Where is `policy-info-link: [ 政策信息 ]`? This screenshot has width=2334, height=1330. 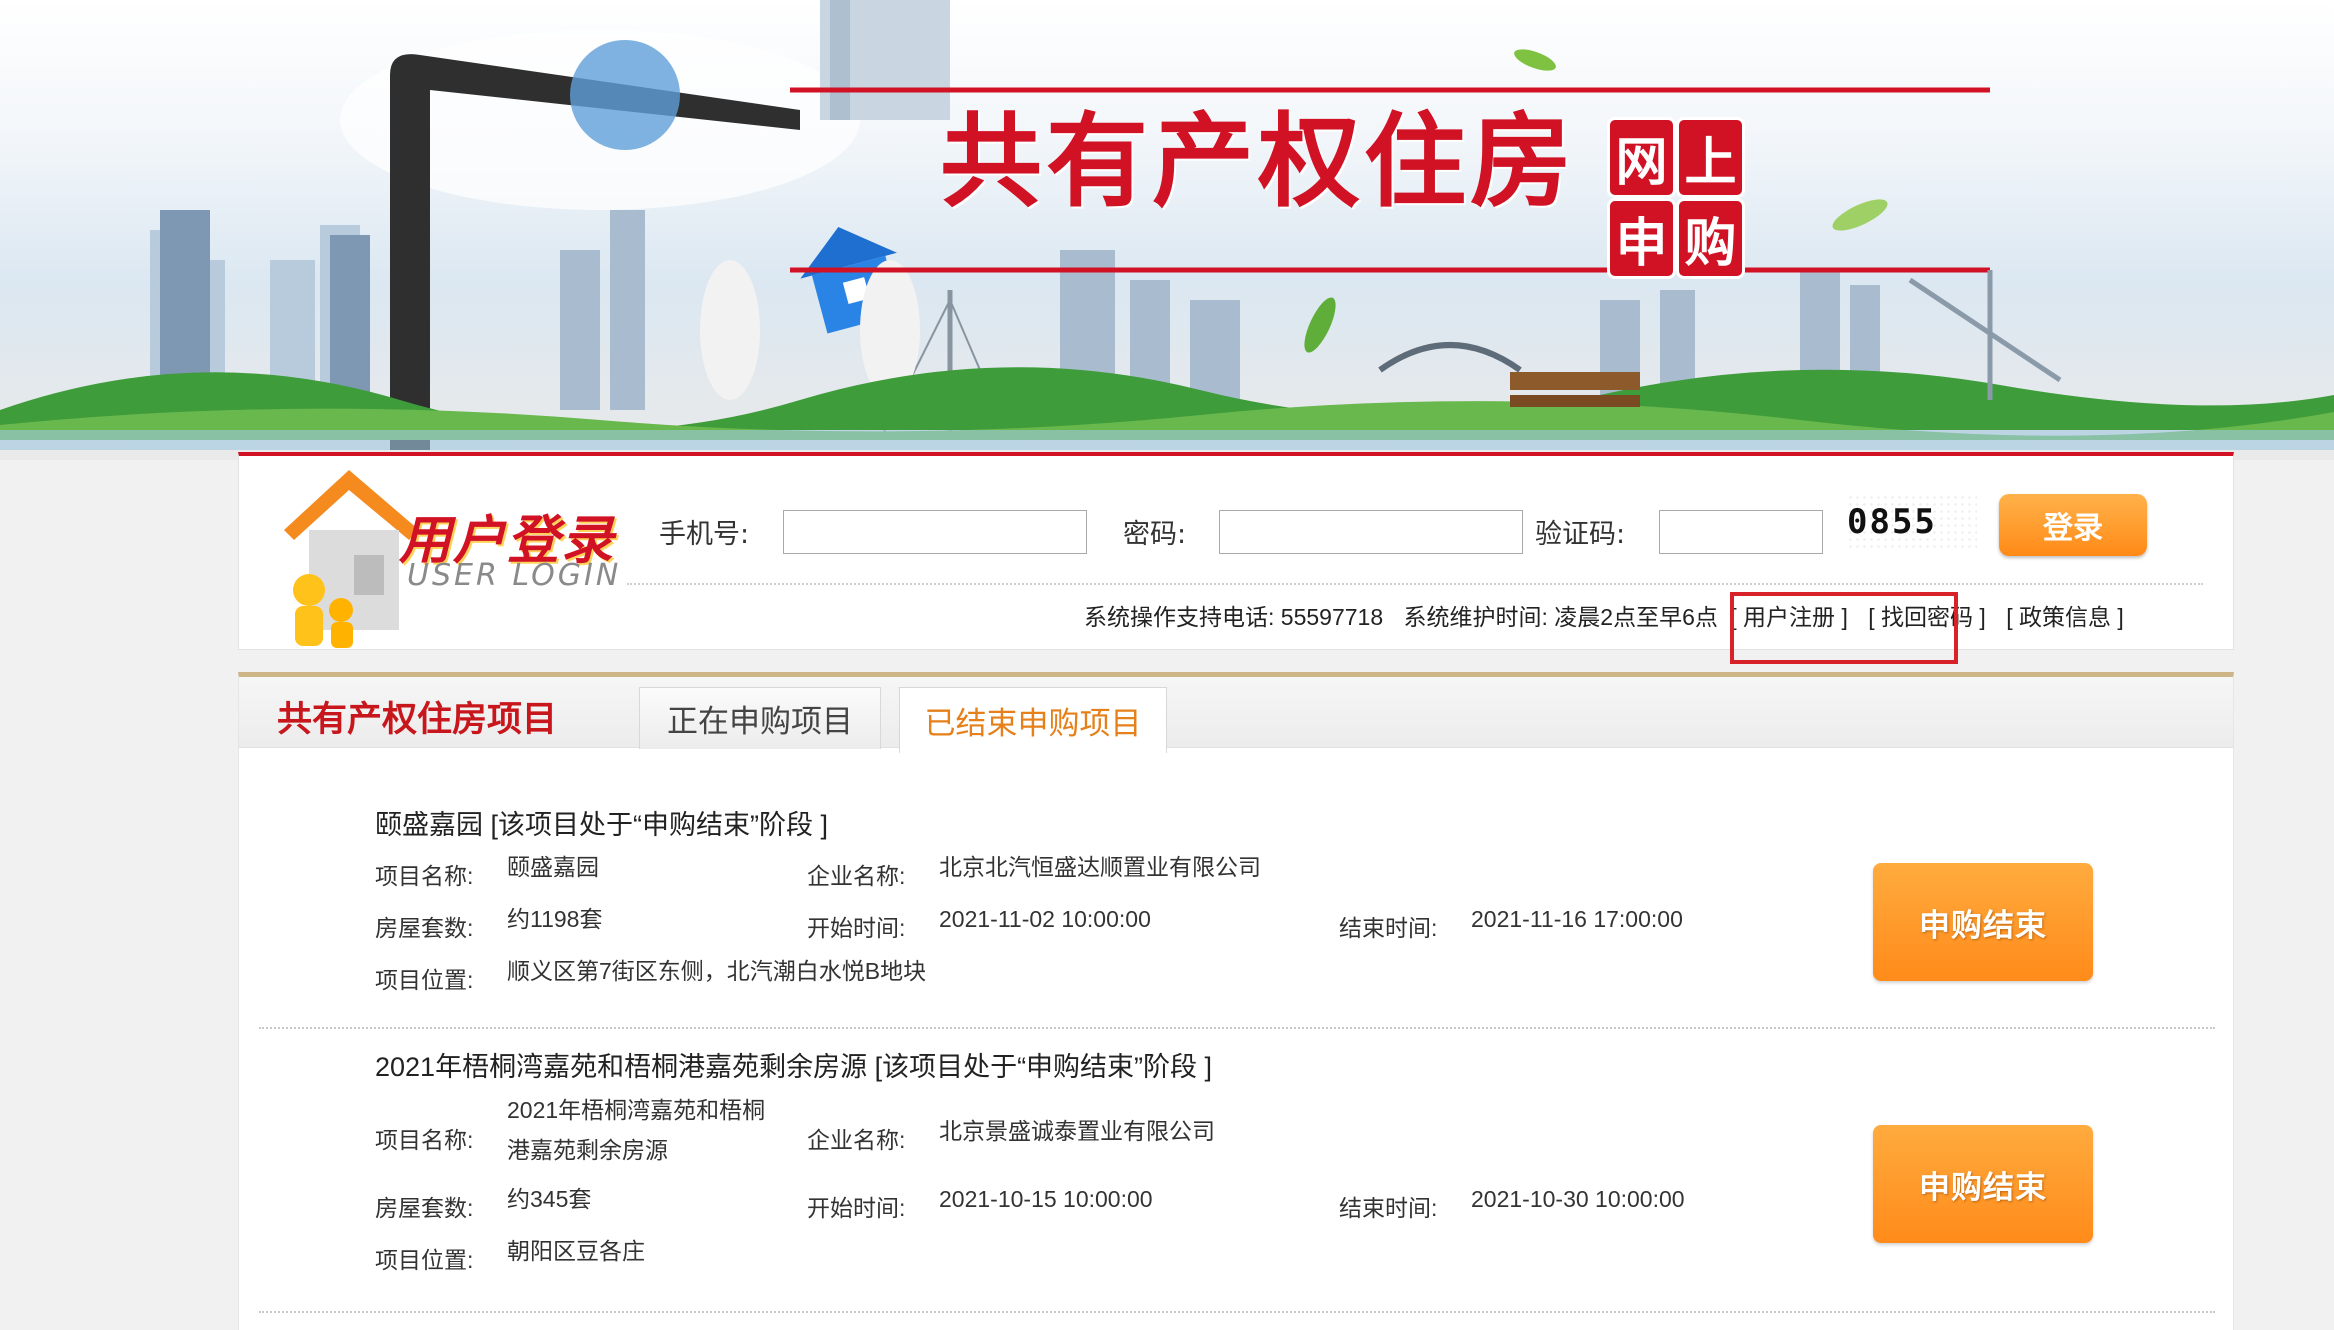 policy-info-link: [ 政策信息 ] is located at coordinates (2065, 617).